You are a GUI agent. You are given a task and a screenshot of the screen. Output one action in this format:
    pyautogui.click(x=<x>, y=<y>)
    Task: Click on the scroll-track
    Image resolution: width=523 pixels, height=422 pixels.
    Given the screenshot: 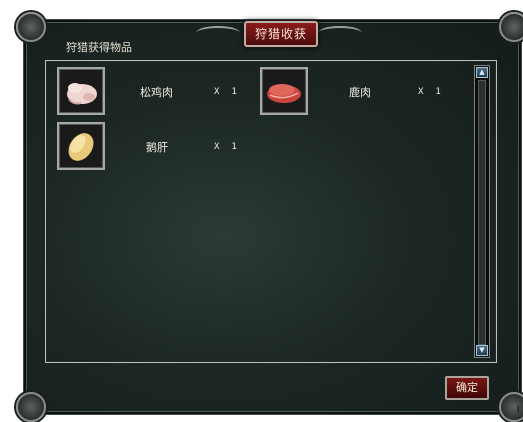 What is the action you would take?
    pyautogui.click(x=482, y=212)
    